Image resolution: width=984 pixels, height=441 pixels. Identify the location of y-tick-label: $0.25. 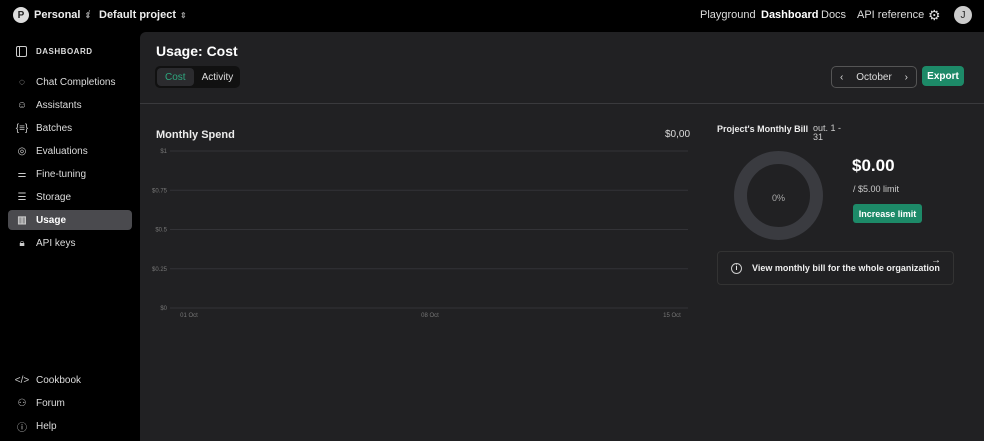
(160, 270).